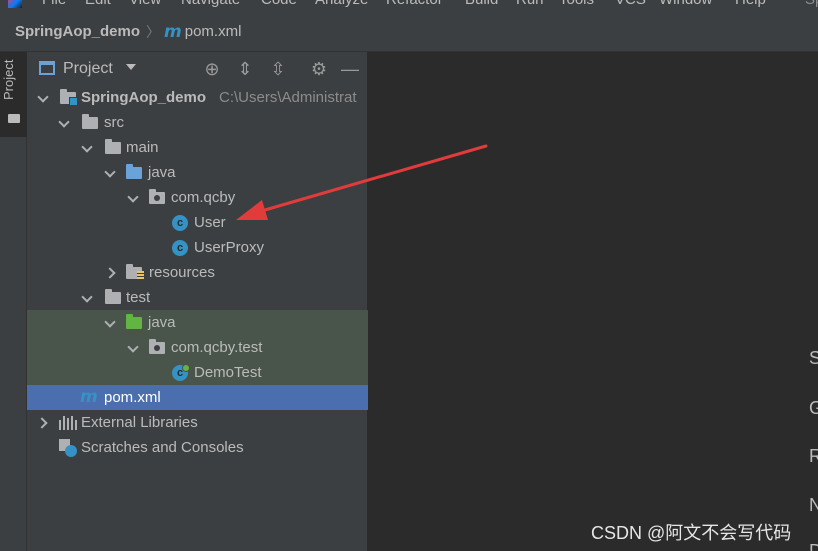 This screenshot has height=551, width=818. Describe the element at coordinates (182, 272) in the screenshot. I see `tree-label: resources` at that location.